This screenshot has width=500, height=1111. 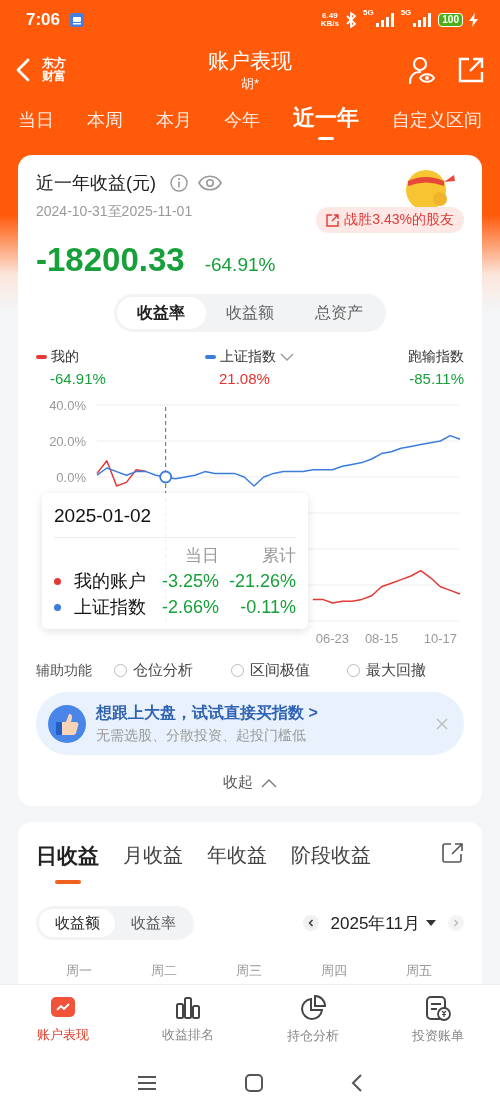 What do you see at coordinates (110, 607) in the screenshot?
I see `series-label: 上证指数` at bounding box center [110, 607].